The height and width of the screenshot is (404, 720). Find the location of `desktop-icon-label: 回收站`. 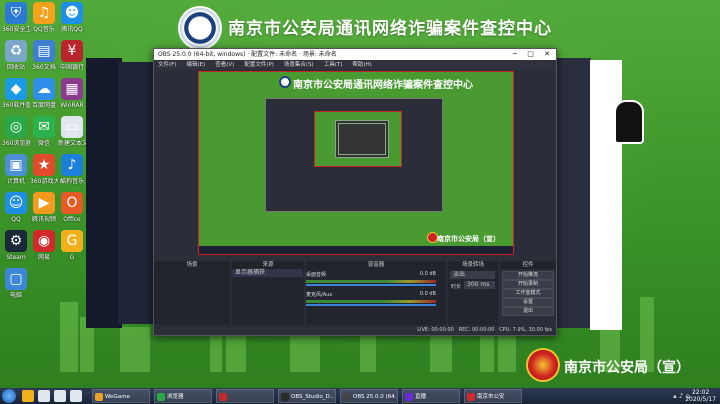

desktop-icon-label: 回收站 is located at coordinates (15, 67).